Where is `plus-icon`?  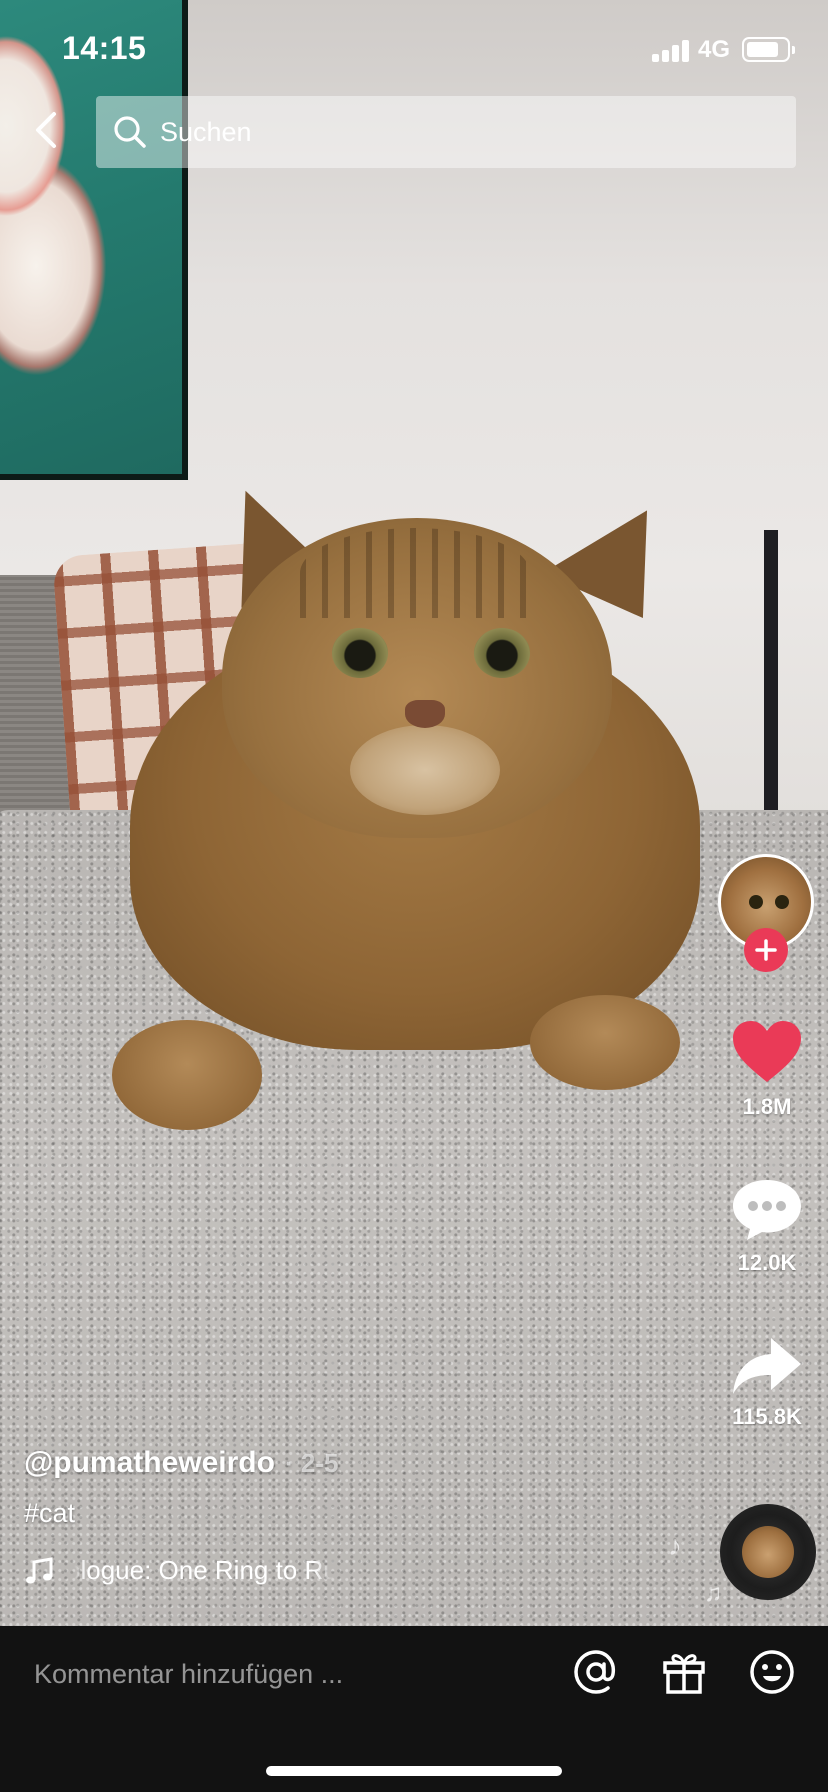 plus-icon is located at coordinates (766, 950).